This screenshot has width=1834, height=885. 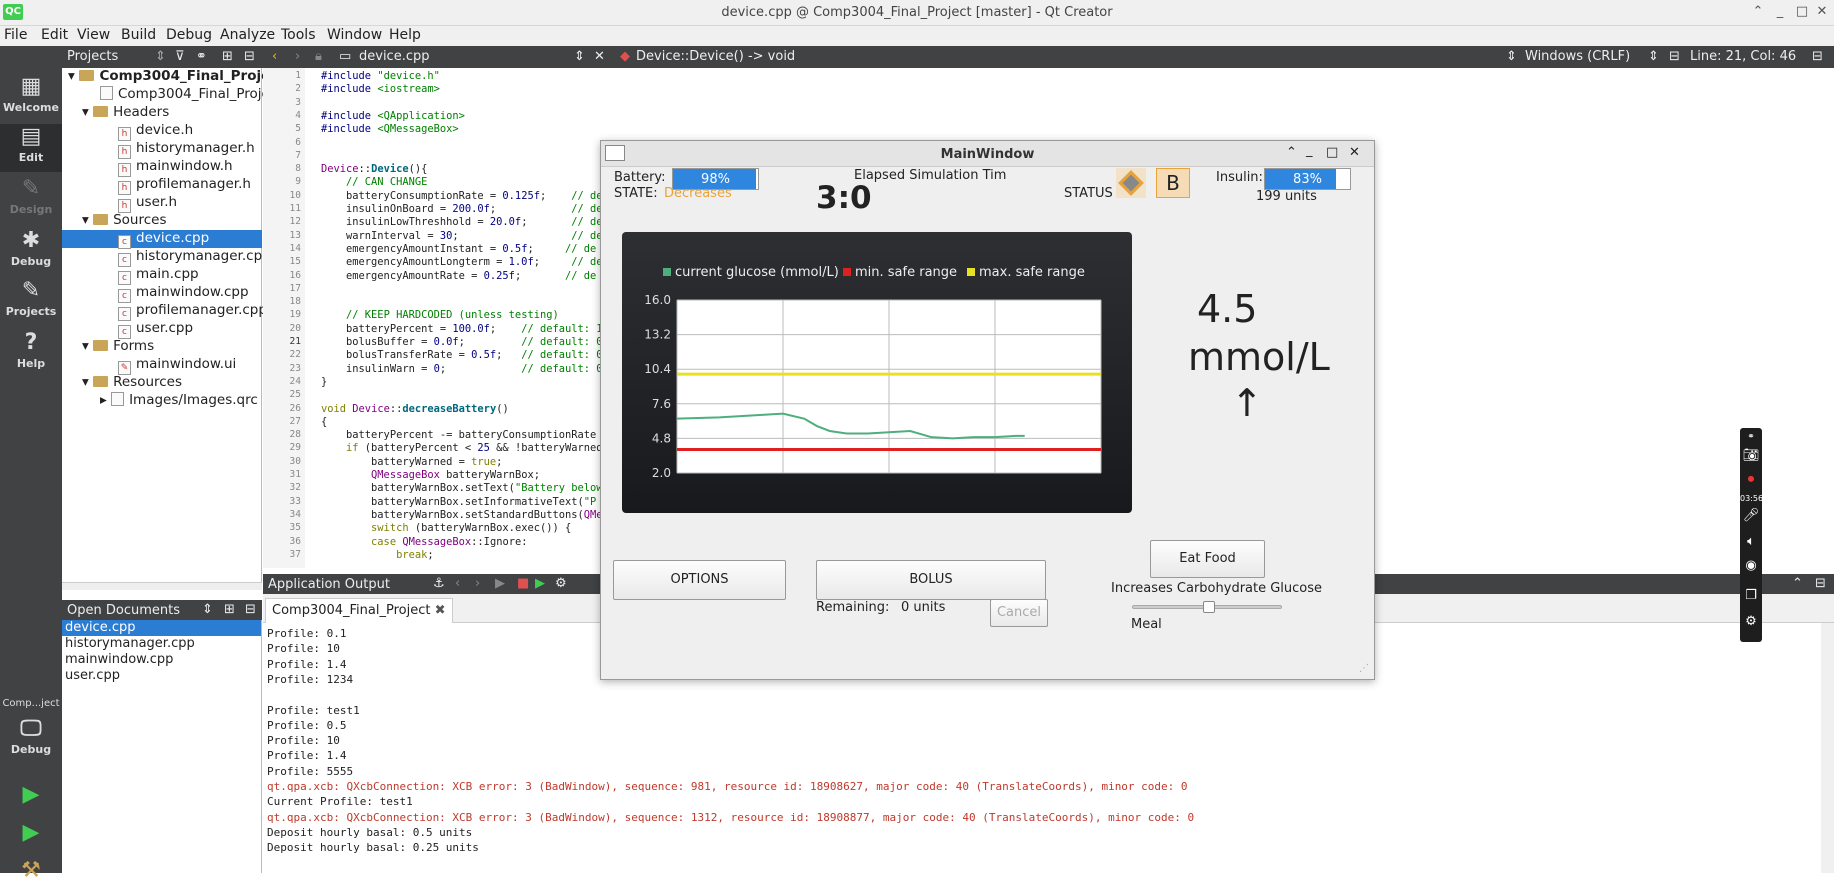 What do you see at coordinates (579, 56) in the screenshot?
I see `file-dropdown-icon: ⇕` at bounding box center [579, 56].